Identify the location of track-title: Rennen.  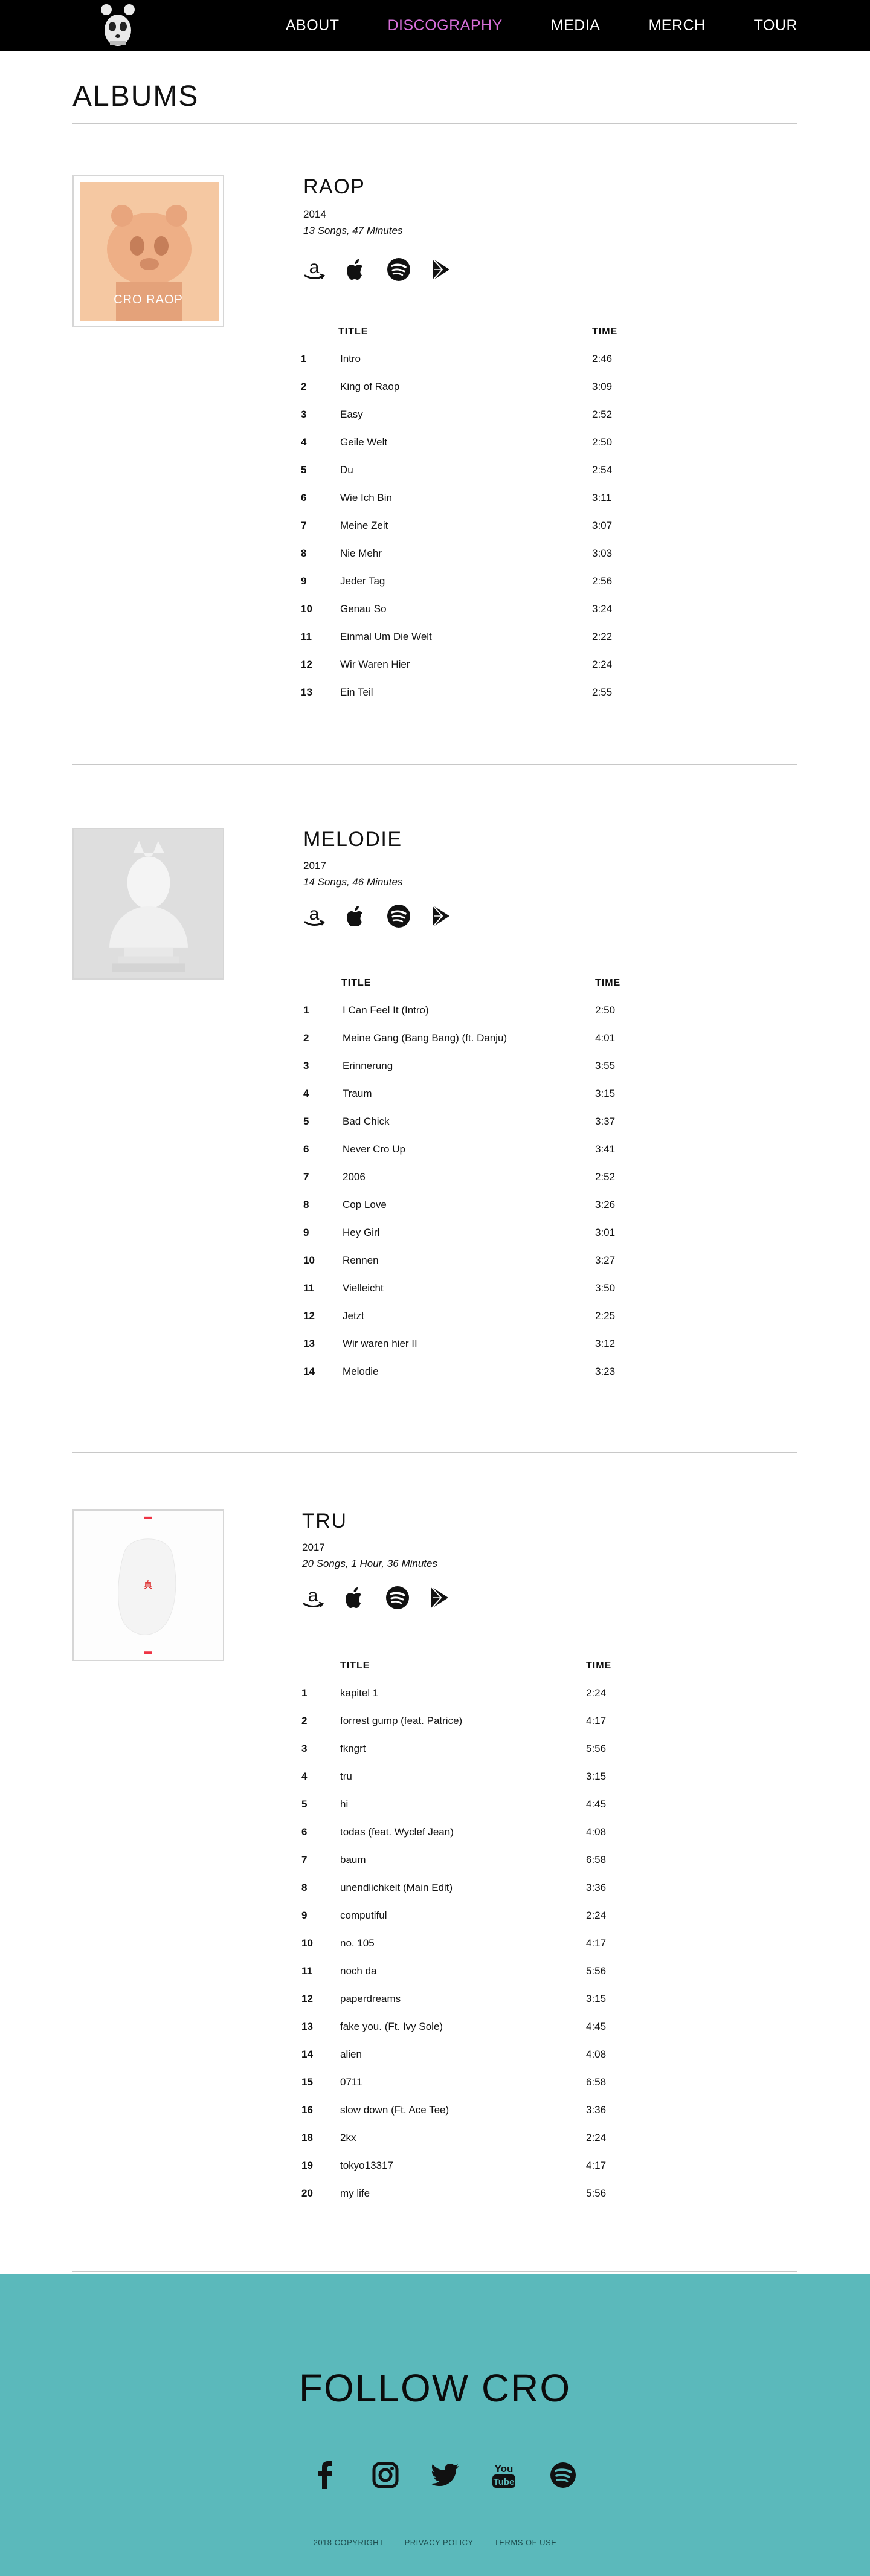
(361, 1261).